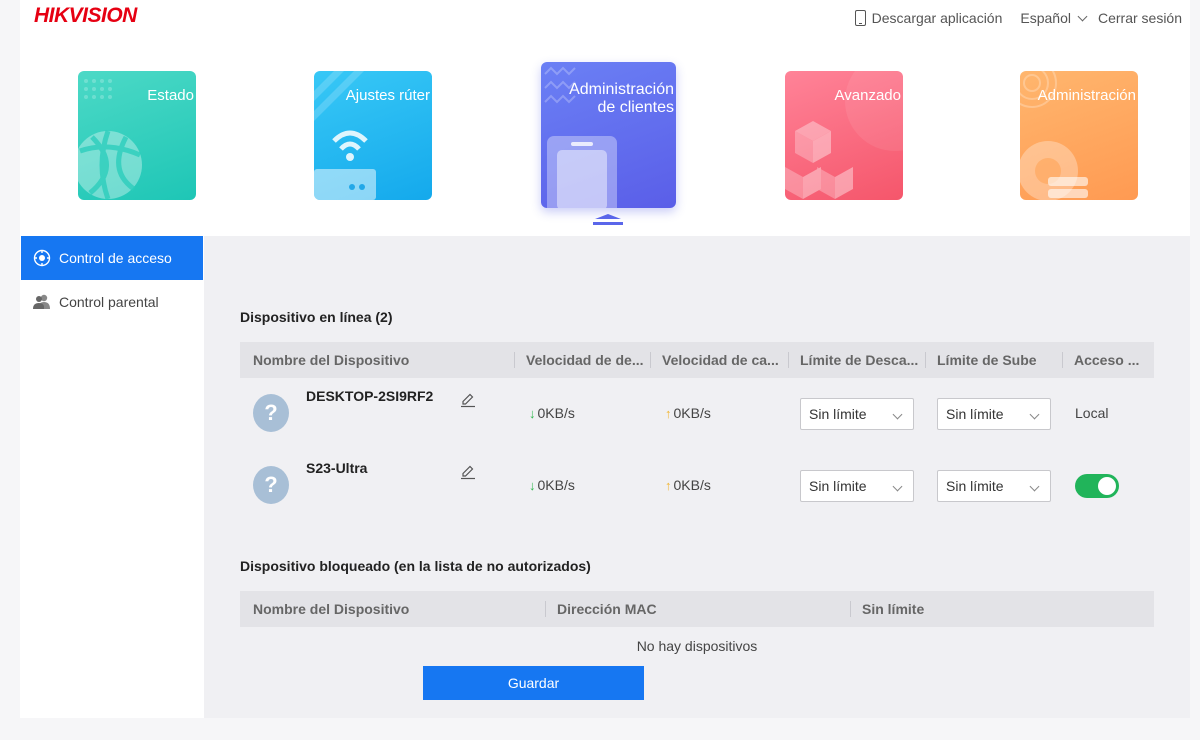 This screenshot has width=1200, height=740. Describe the element at coordinates (373, 135) in the screenshot. I see `tile-ajustes-router: Ajustes rúter` at that location.